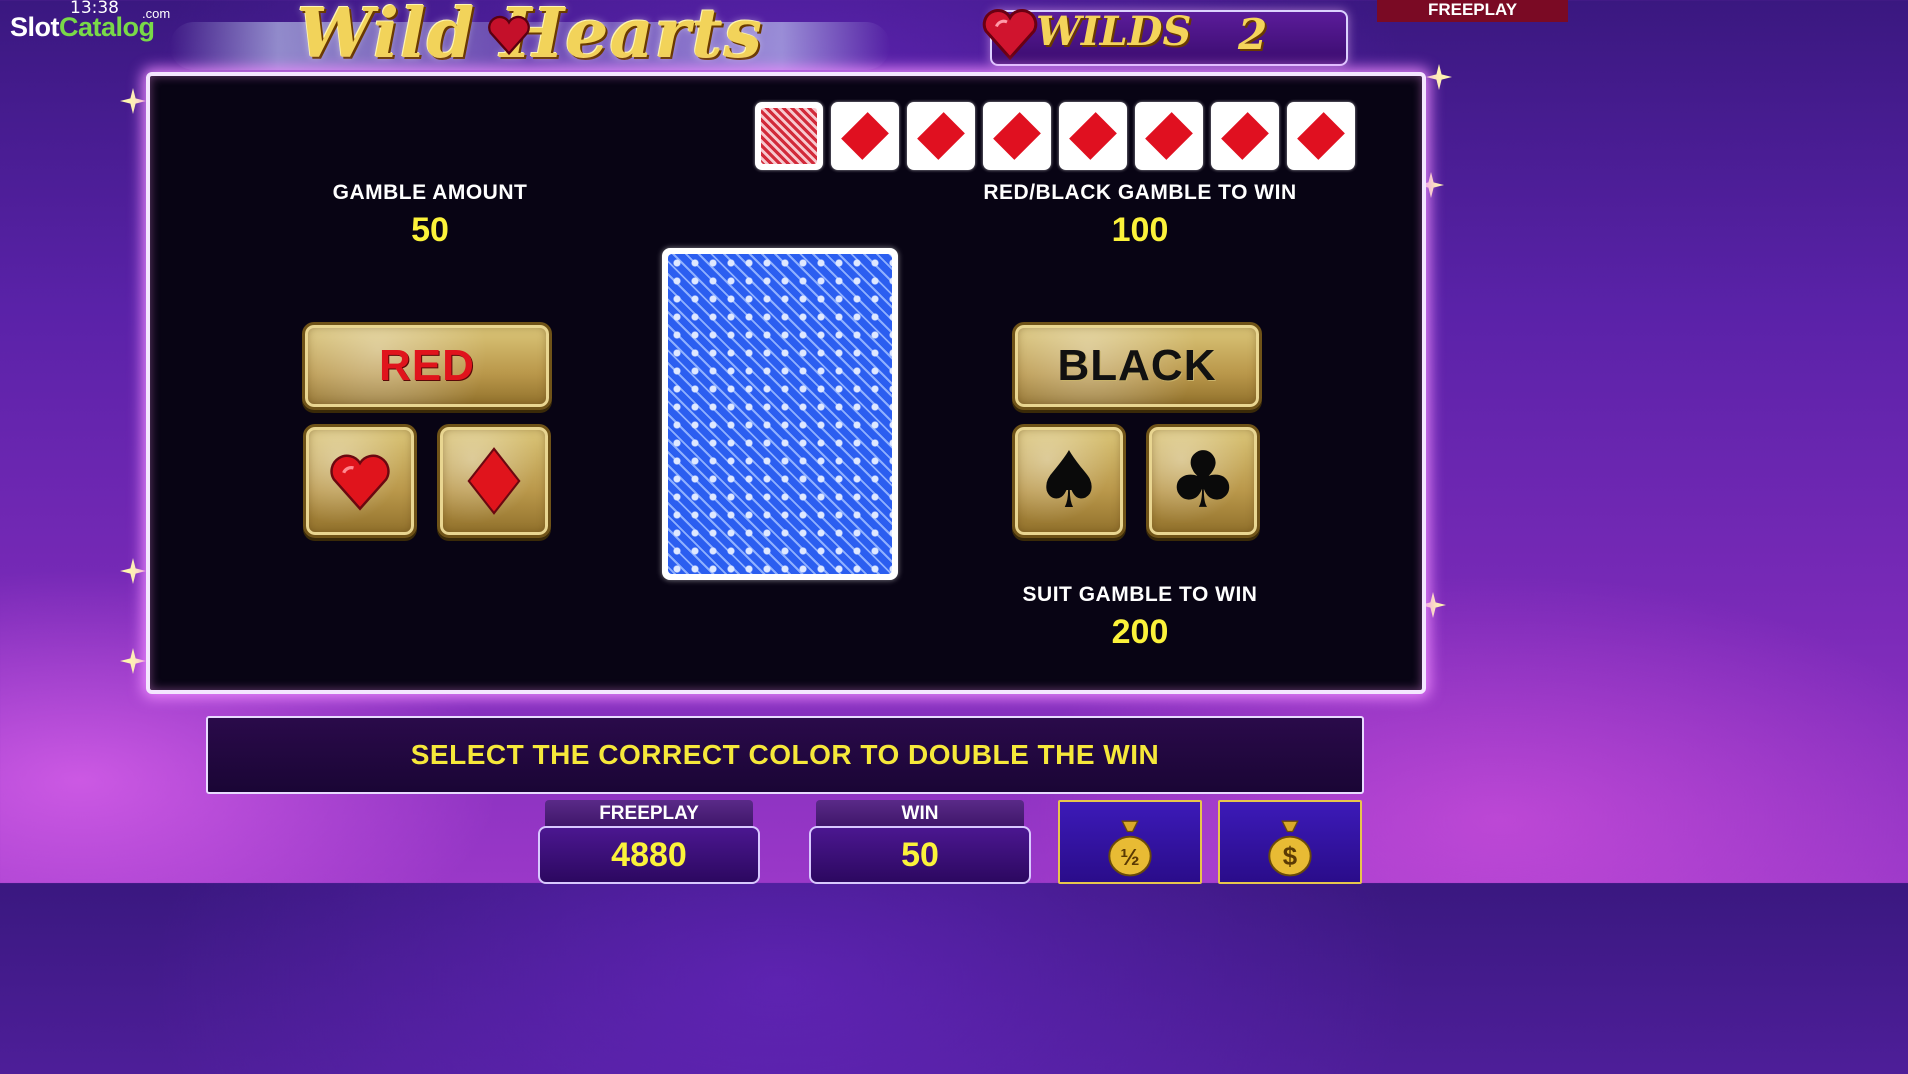  What do you see at coordinates (1129, 857) in the screenshot?
I see `half-glyph: ½` at bounding box center [1129, 857].